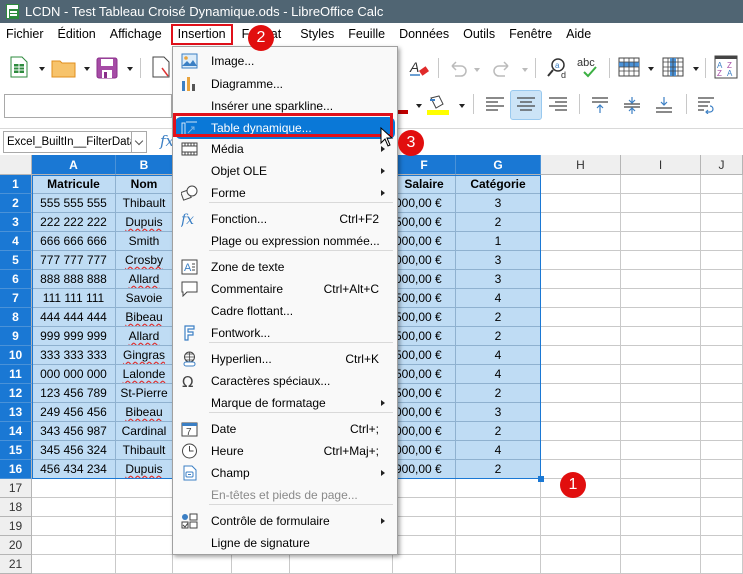 This screenshot has width=743, height=574. I want to click on align-bottom-icon, so click(664, 105).